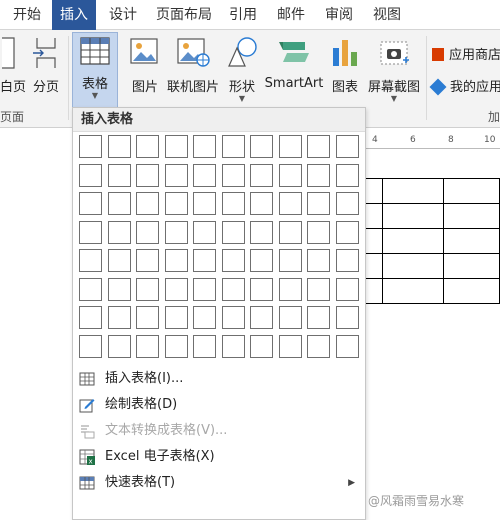 This screenshot has height=520, width=500. Describe the element at coordinates (74, 15) in the screenshot. I see `tab-insert: 插入` at that location.